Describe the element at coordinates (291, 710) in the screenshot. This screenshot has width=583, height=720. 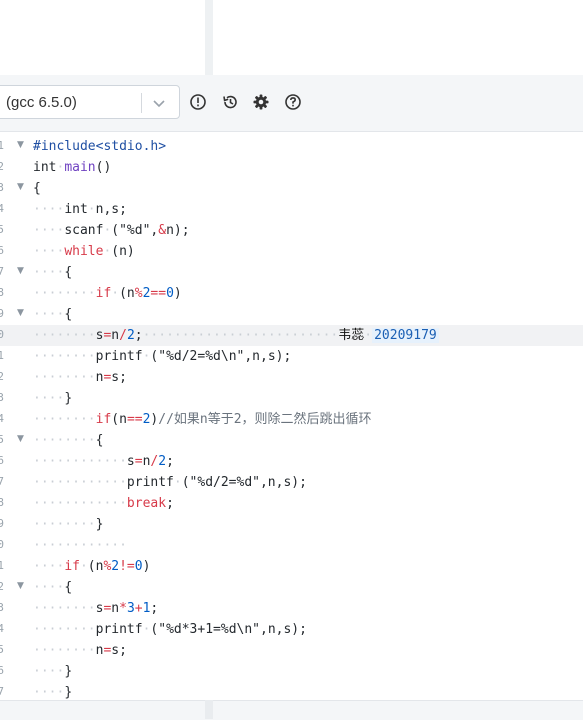
I see `bottom-panel` at that location.